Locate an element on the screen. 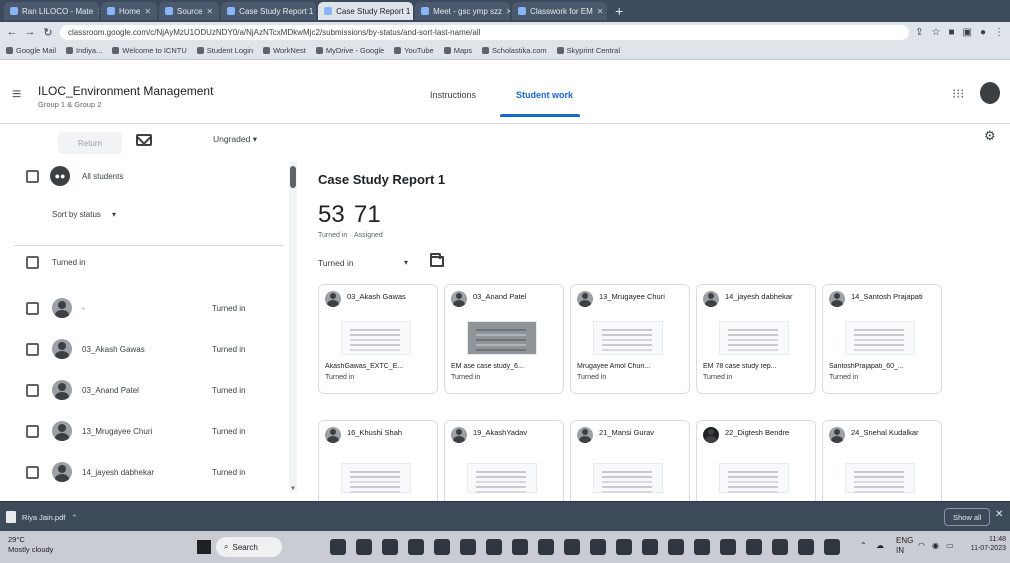 The image size is (1010, 563). share-icon: ⇪ is located at coordinates (919, 32).